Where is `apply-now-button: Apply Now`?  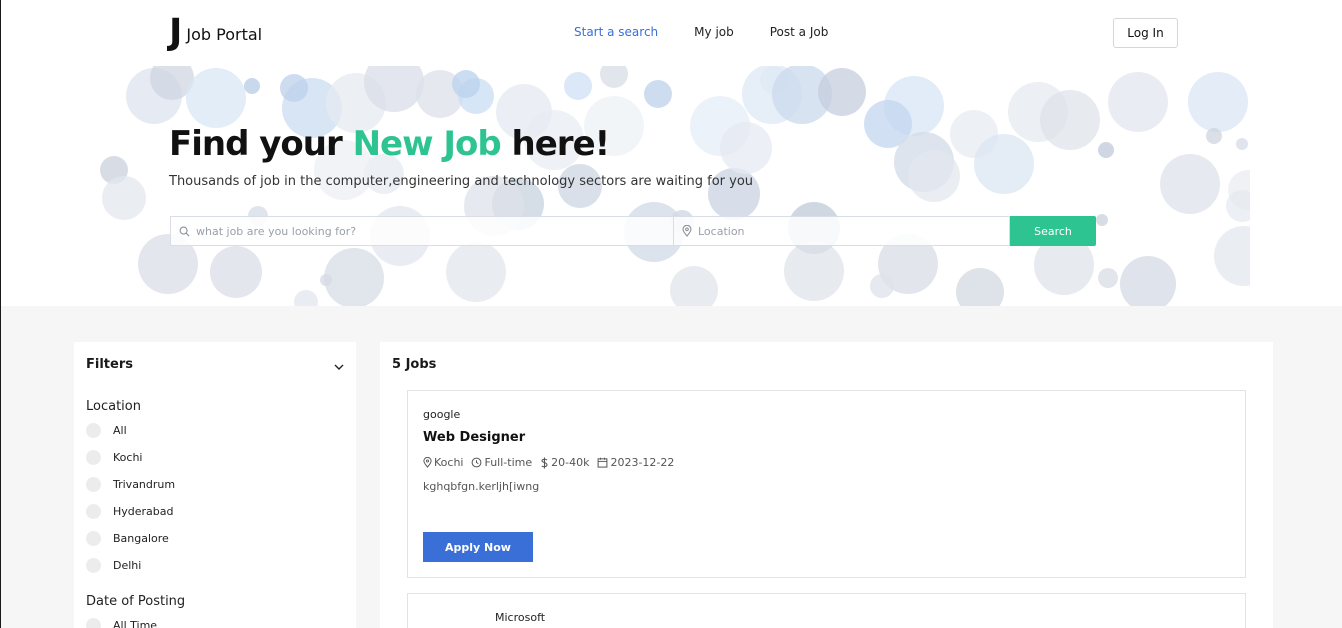 apply-now-button: Apply Now is located at coordinates (478, 547).